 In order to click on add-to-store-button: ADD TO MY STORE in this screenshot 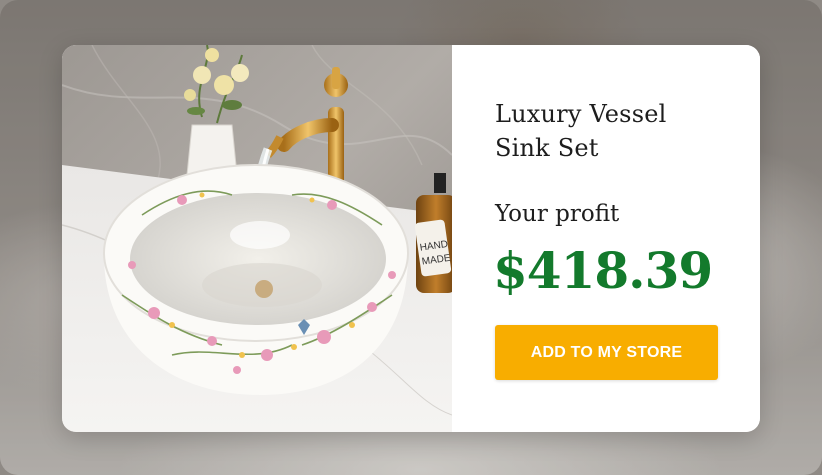, I will do `click(606, 352)`.